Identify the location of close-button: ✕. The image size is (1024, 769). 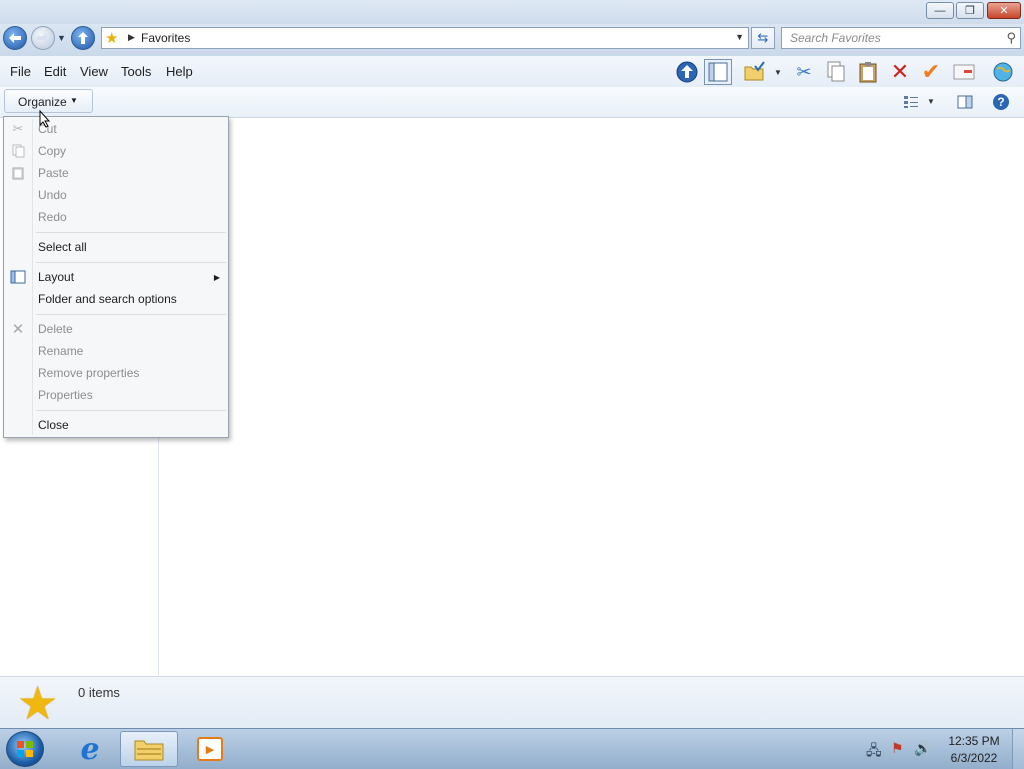
(1004, 10).